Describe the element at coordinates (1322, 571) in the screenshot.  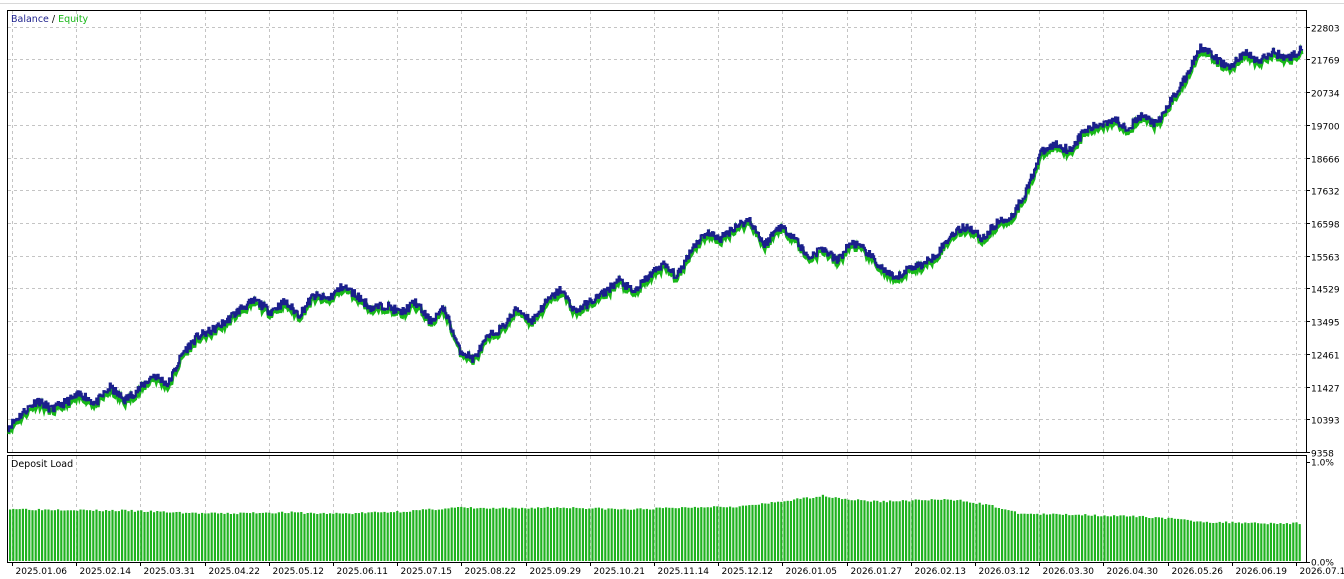
I see `x-tick-label: 2026.07.17` at that location.